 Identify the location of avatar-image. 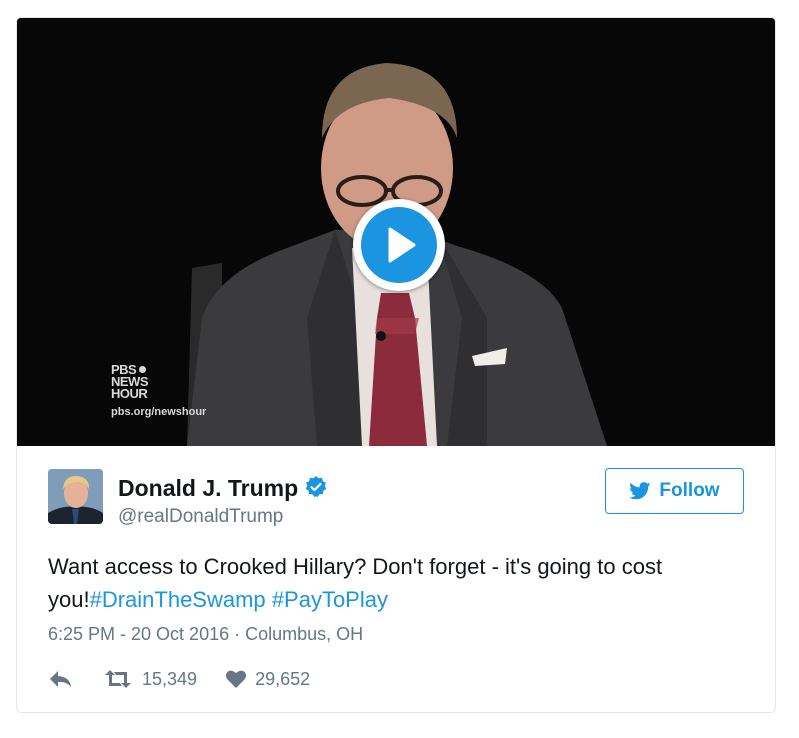
(75, 496).